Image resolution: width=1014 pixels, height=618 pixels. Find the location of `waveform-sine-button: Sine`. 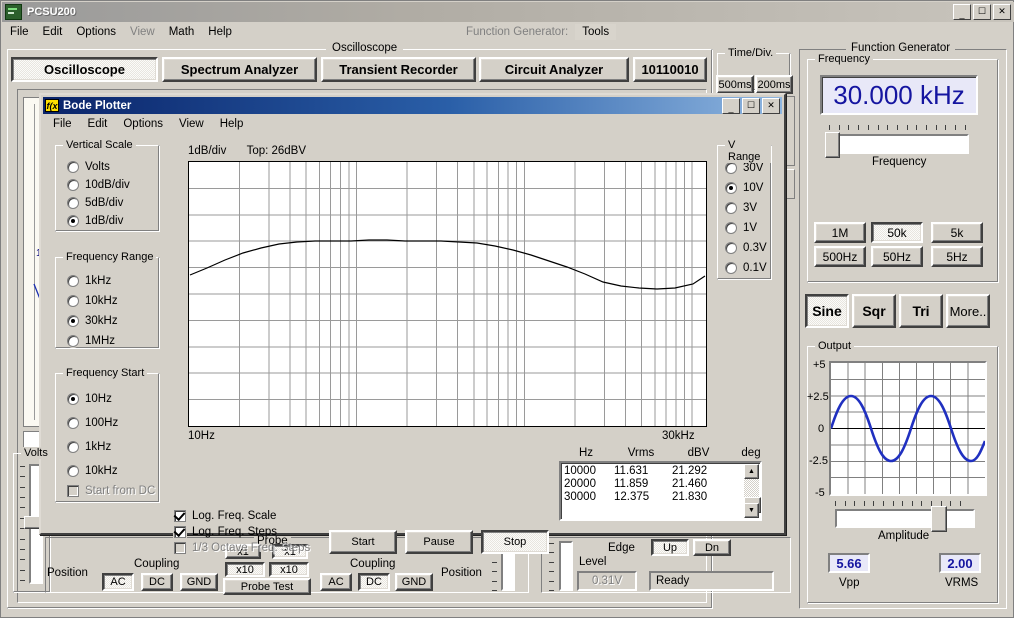

waveform-sine-button: Sine is located at coordinates (827, 311).